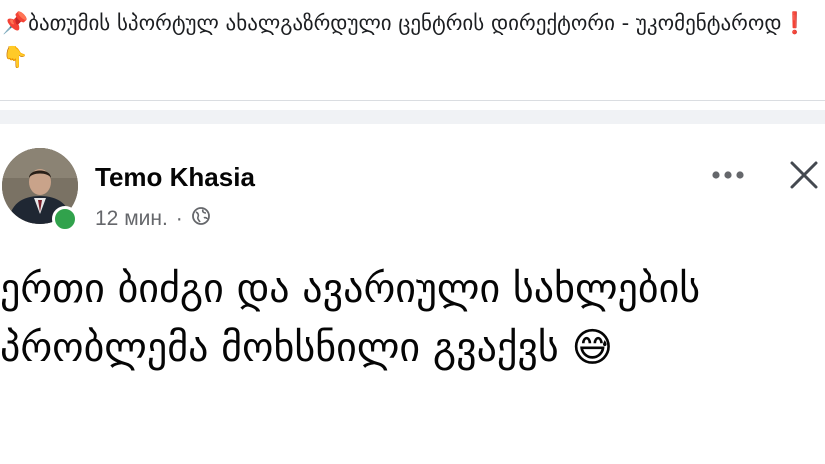 This screenshot has height=464, width=825. I want to click on online-status-indicator, so click(65, 219).